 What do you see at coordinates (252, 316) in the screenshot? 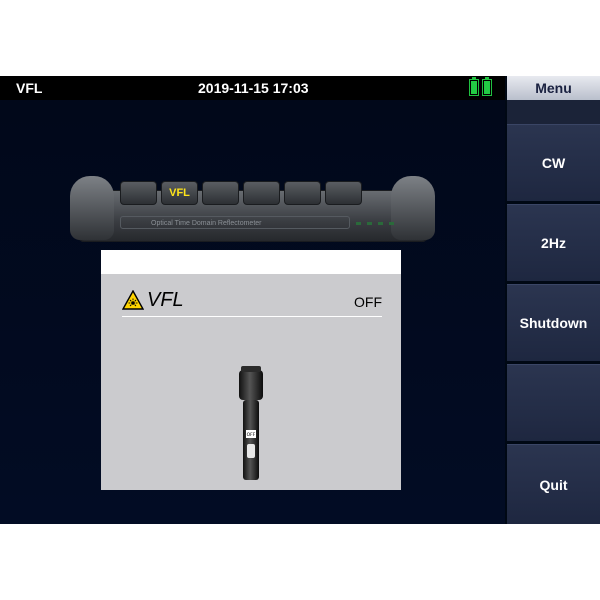
I see `header-divider` at bounding box center [252, 316].